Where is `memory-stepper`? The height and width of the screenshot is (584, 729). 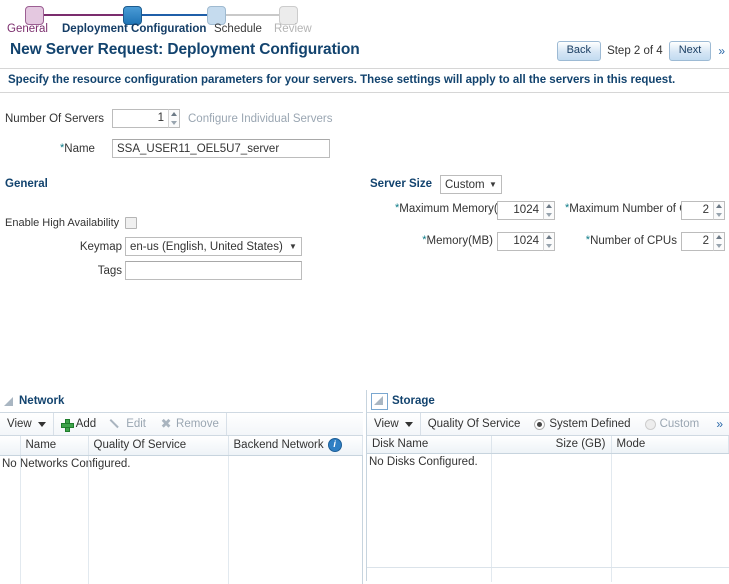
memory-stepper is located at coordinates (526, 241).